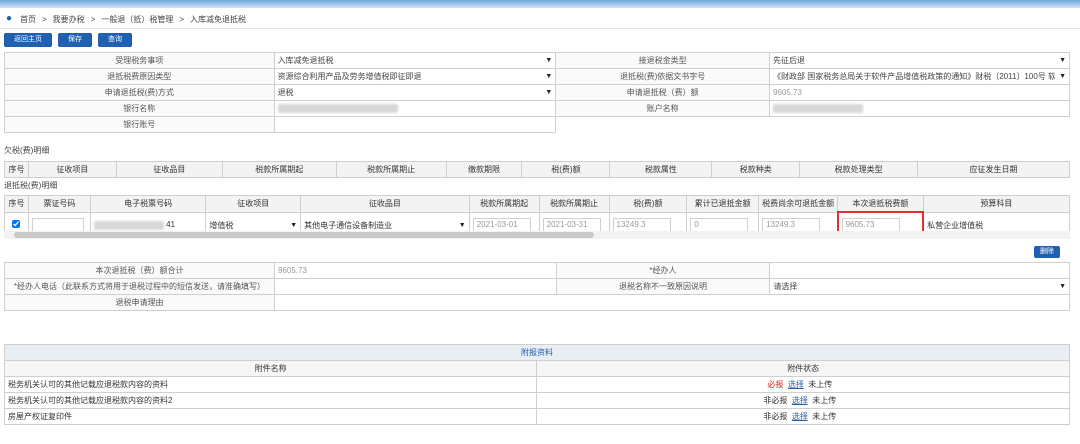 The height and width of the screenshot is (444, 1080). Describe the element at coordinates (672, 302) in the screenshot. I see `refund-reason-field` at that location.